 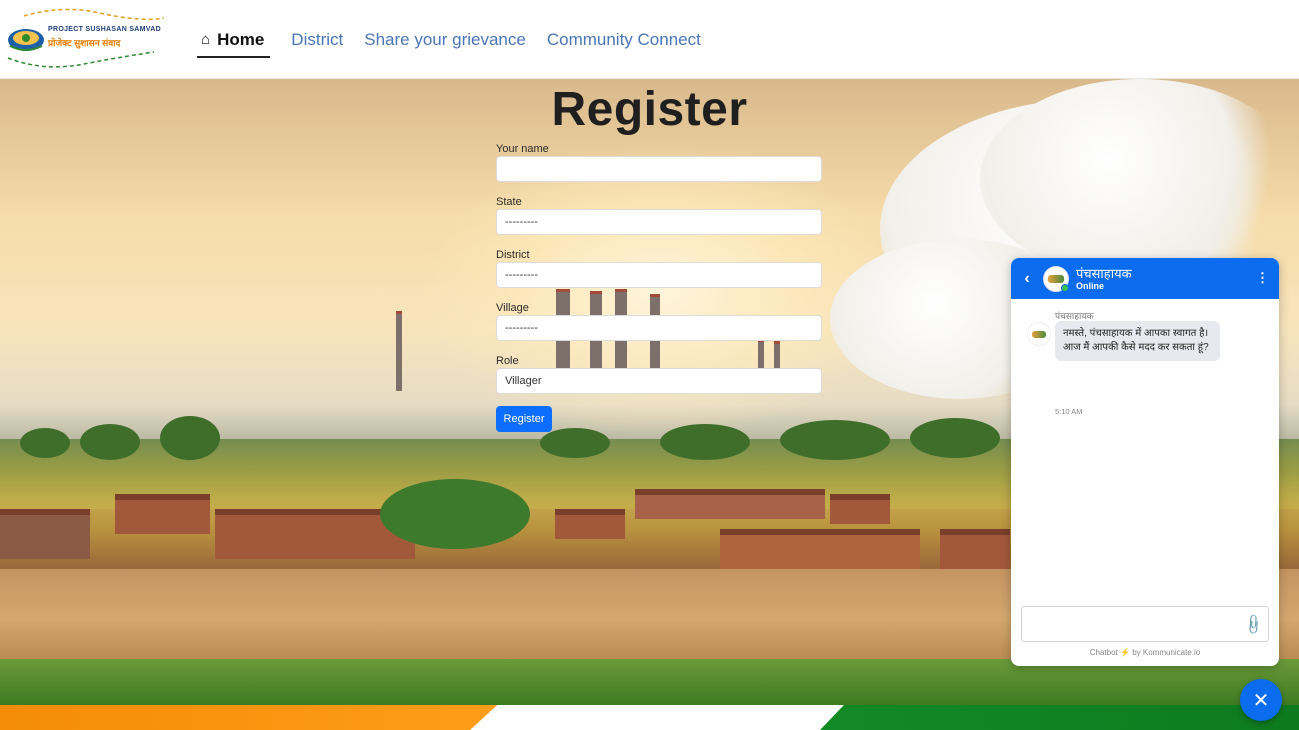 What do you see at coordinates (659, 381) in the screenshot?
I see `role-select: Villager` at bounding box center [659, 381].